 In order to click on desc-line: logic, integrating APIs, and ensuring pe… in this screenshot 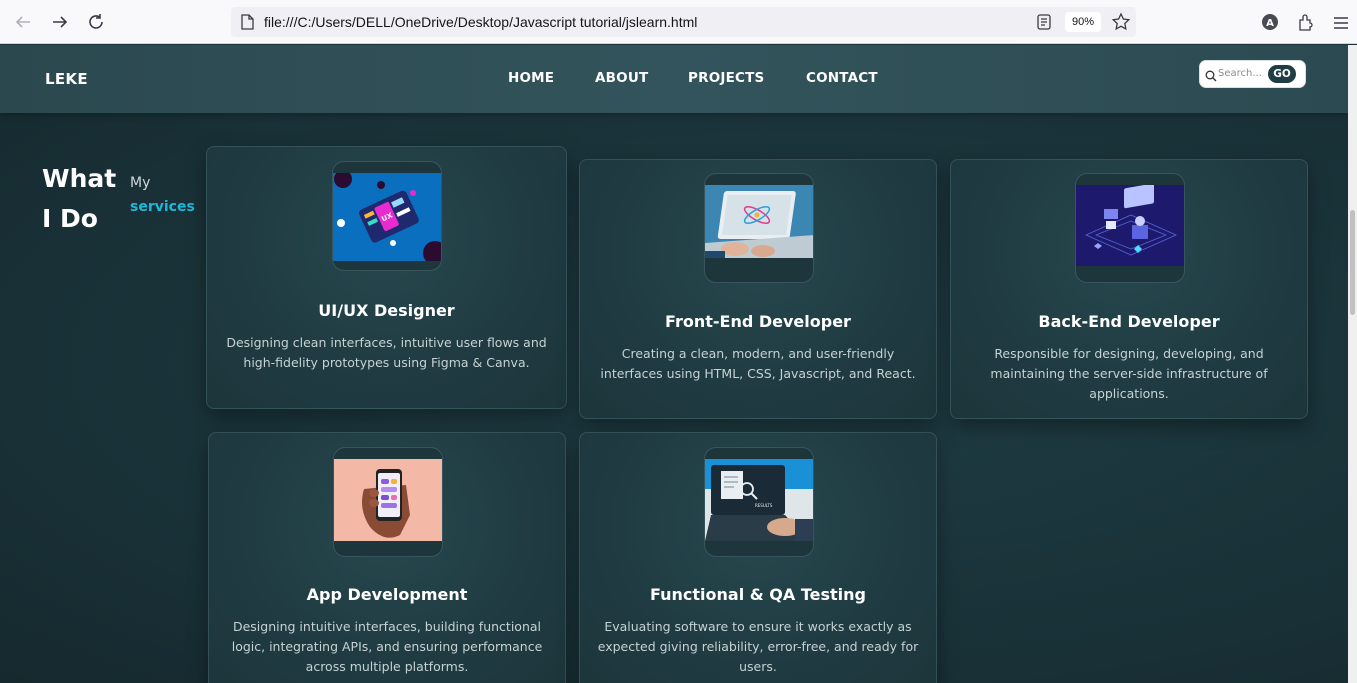, I will do `click(387, 646)`.